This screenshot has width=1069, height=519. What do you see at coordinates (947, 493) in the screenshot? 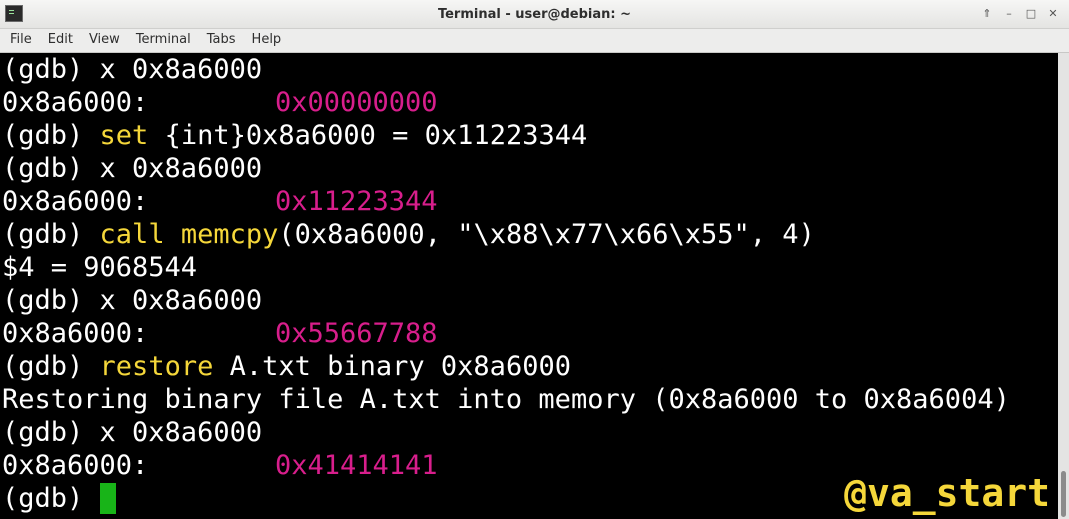
I see `watermark: @va_start` at bounding box center [947, 493].